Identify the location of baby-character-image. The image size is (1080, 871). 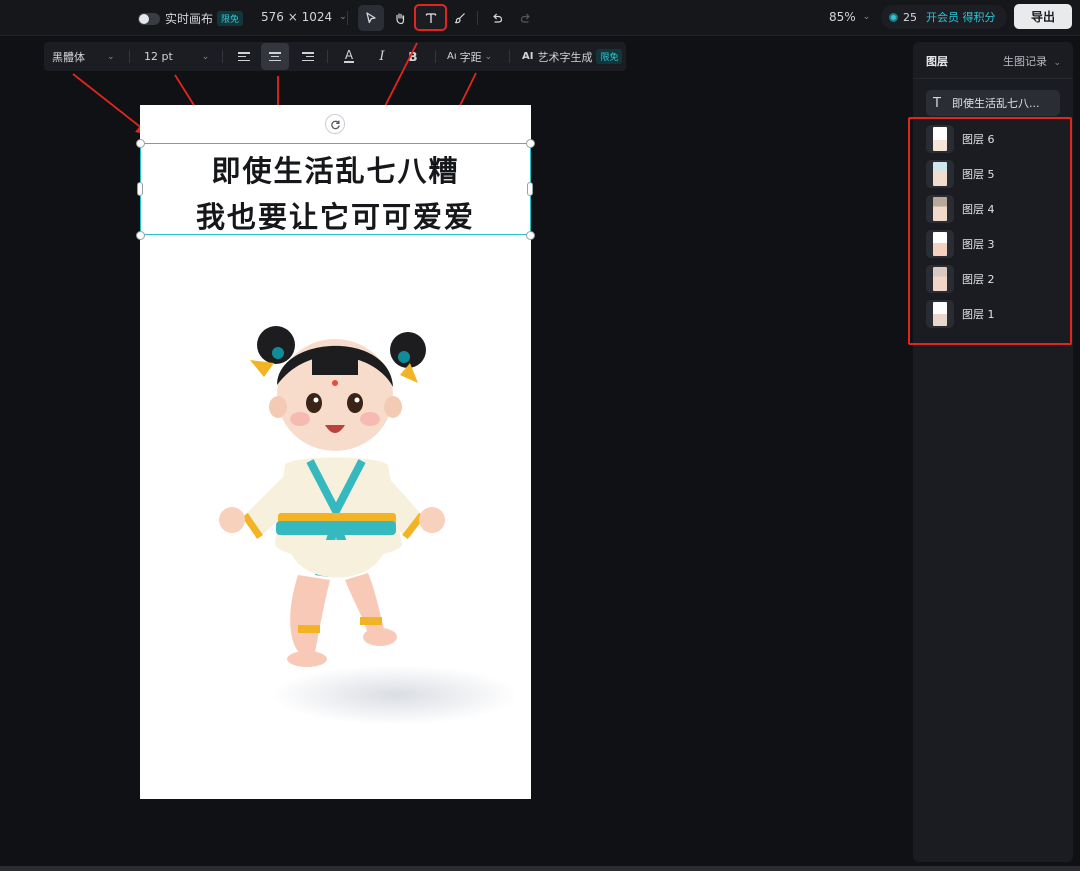
(330, 500).